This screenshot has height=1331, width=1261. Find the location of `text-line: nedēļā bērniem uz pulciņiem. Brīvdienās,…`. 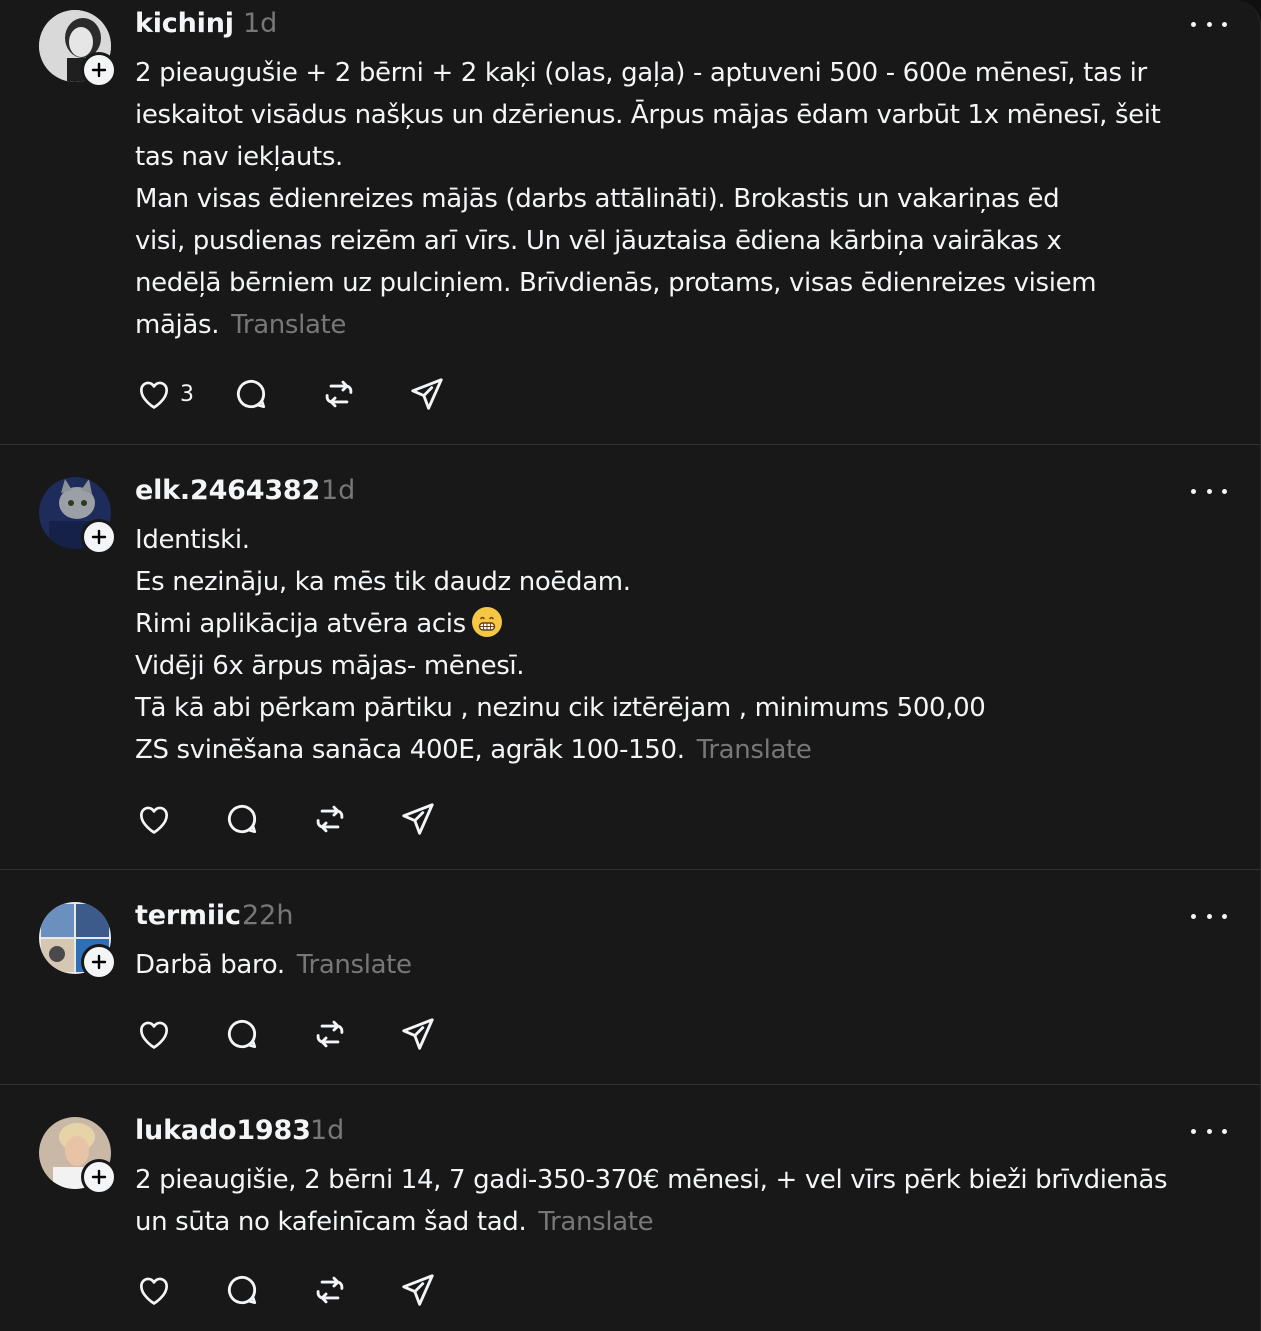

text-line: nedēļā bērniem uz pulciņiem. Brīvdienās,… is located at coordinates (616, 283).